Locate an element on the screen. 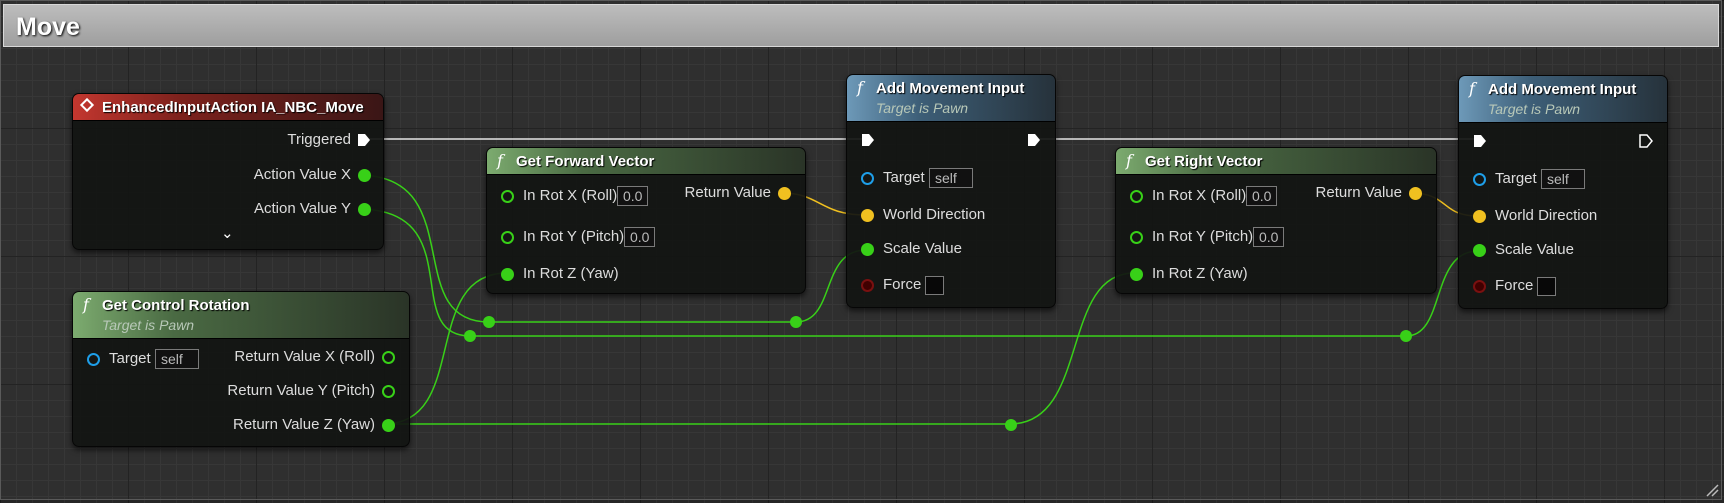  chevron-down-icon: ⌄ is located at coordinates (227, 233).